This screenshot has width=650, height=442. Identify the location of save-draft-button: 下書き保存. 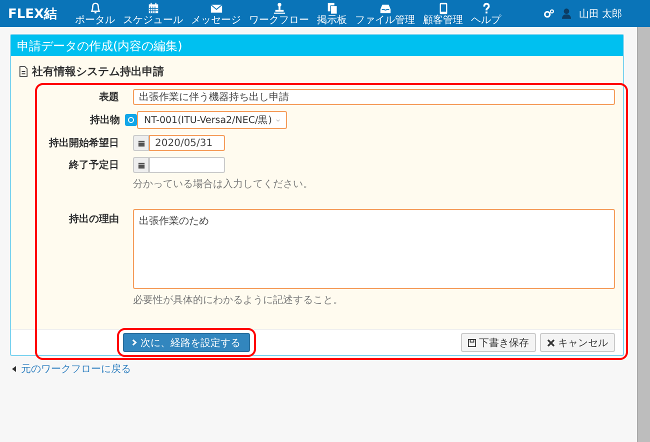
(498, 342).